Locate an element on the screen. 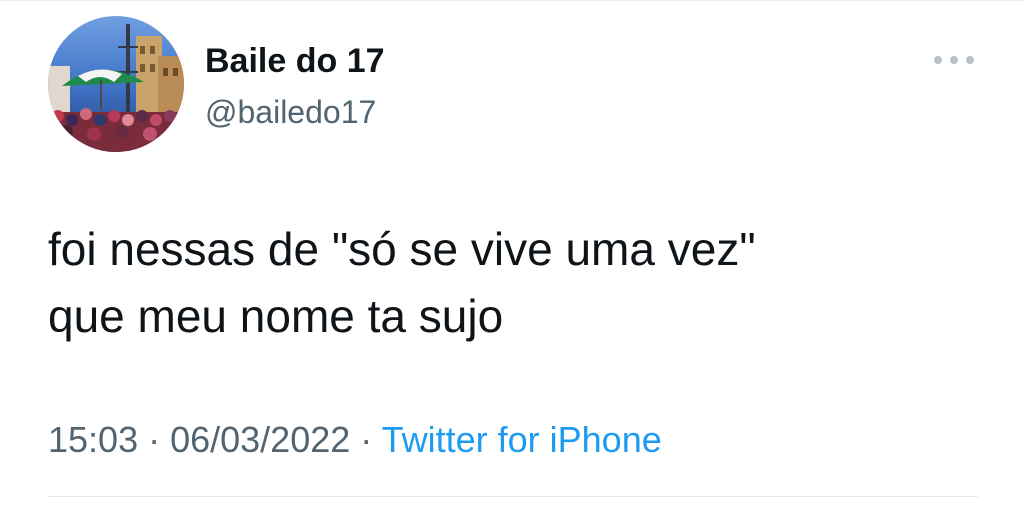 The width and height of the screenshot is (1024, 507). tweet-text-line: que meu nome ta sujo is located at coordinates (276, 316).